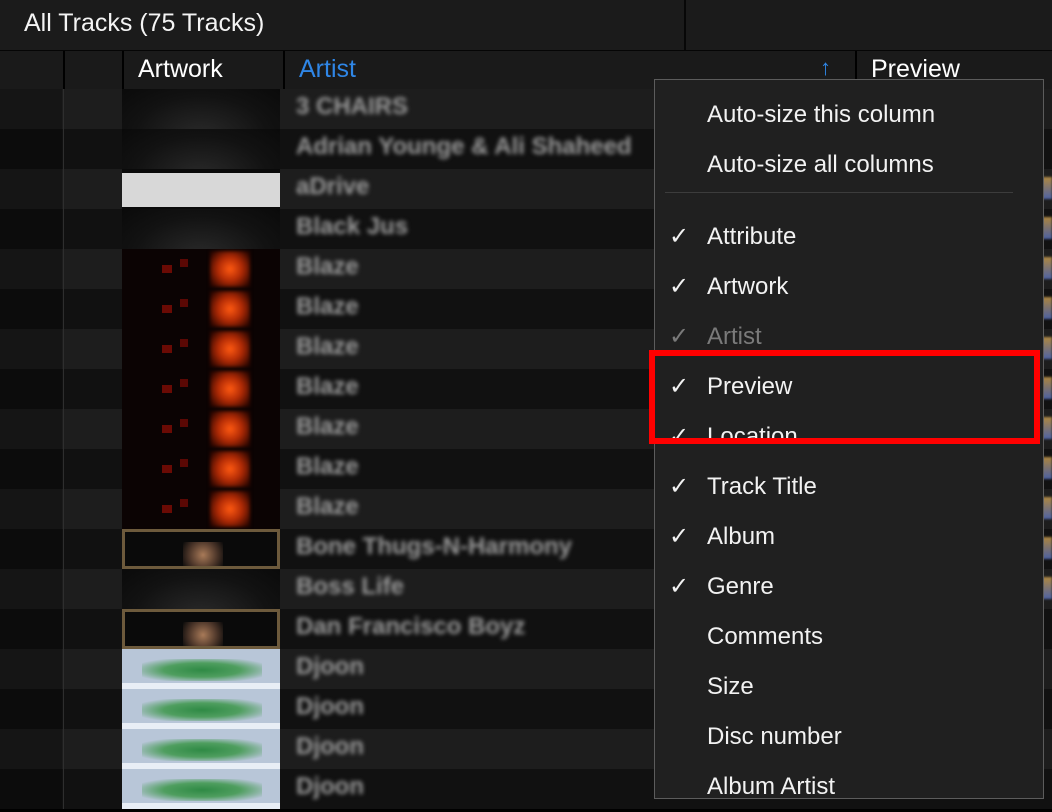 The image size is (1052, 812). I want to click on menu-item-auto-size-this-column: Auto-size this column, so click(849, 115).